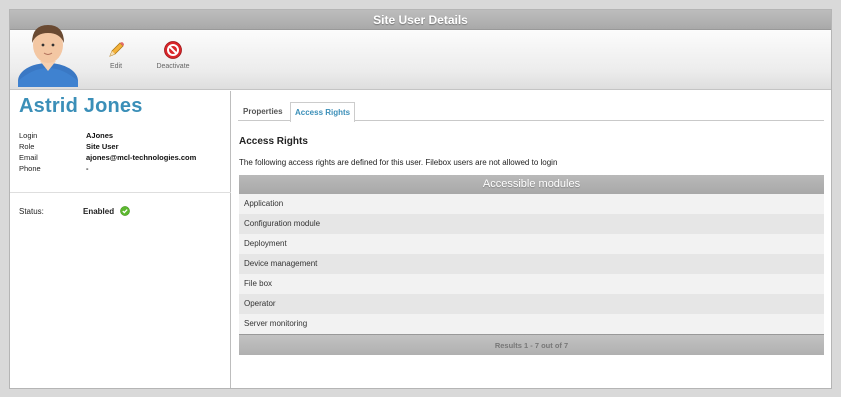  I want to click on table-row: Operator, so click(531, 304).